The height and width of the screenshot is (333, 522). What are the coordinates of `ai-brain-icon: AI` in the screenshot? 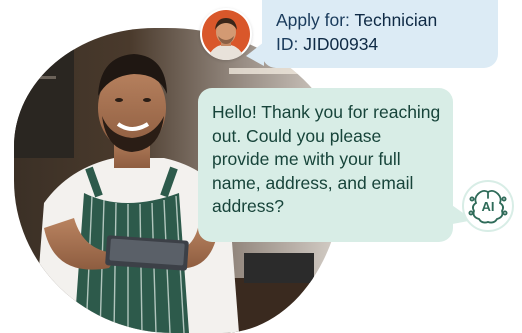 It's located at (488, 206).